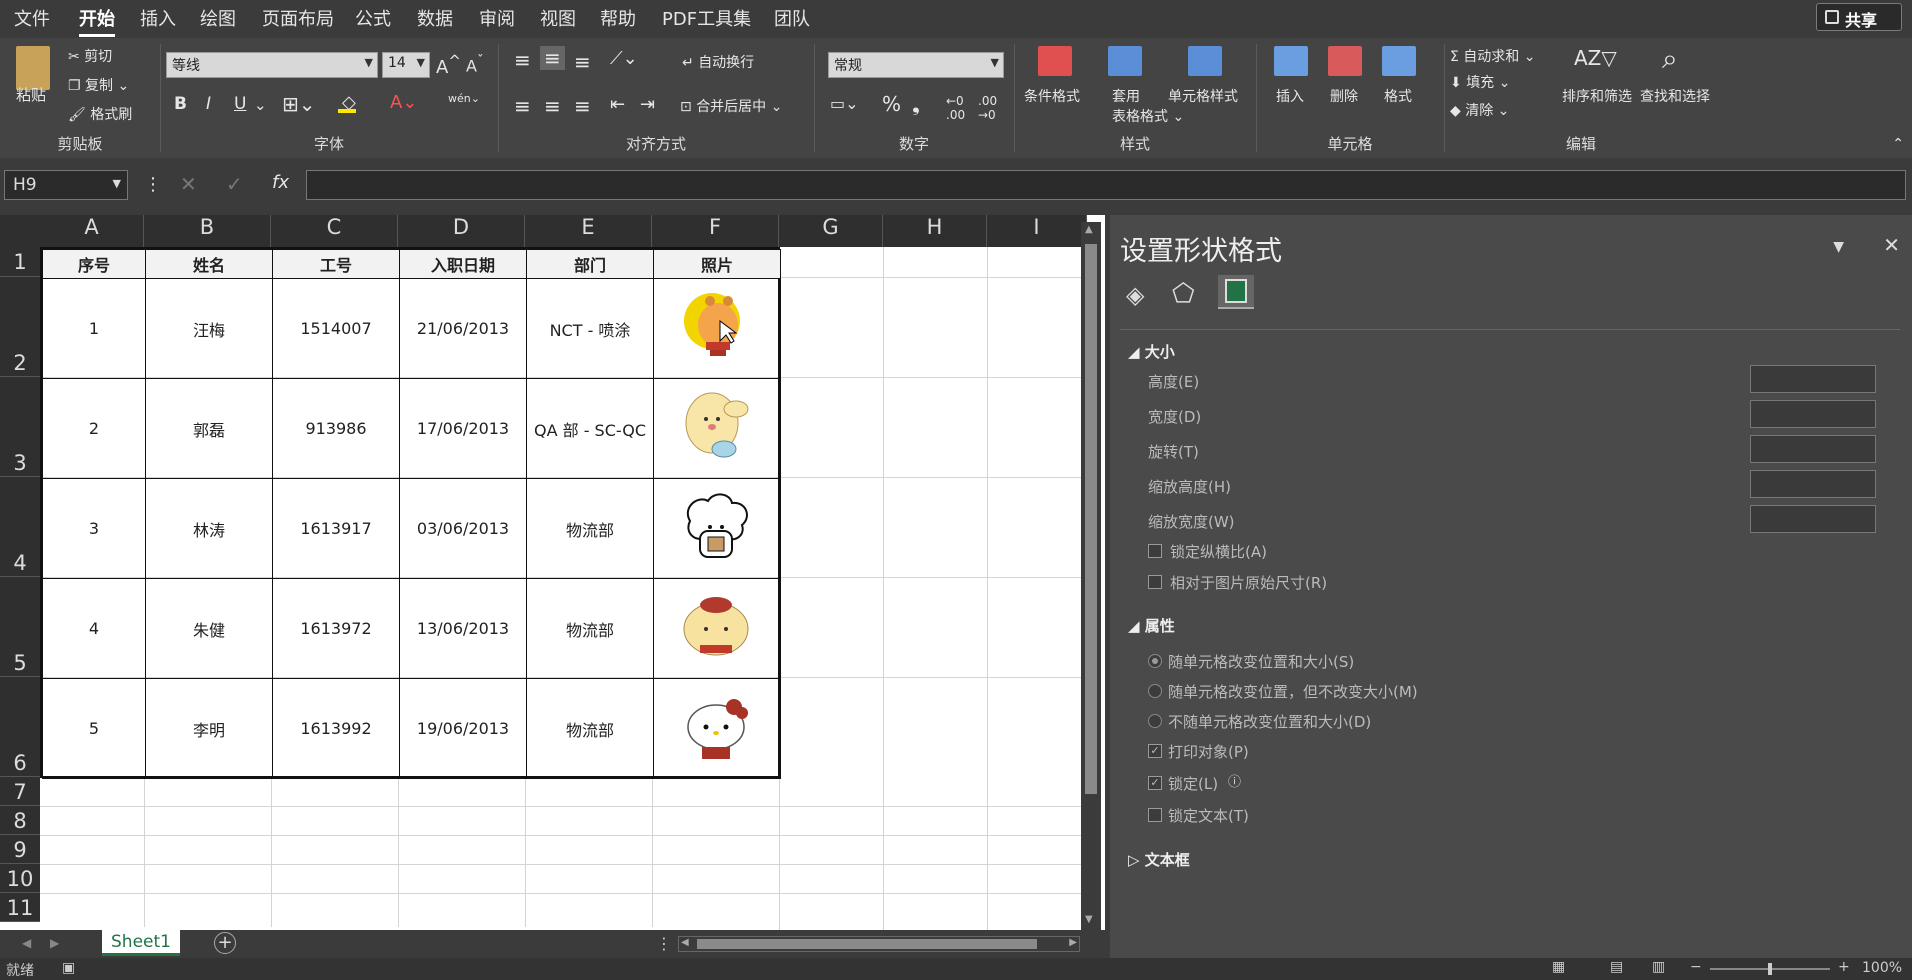 This screenshot has width=1912, height=980. Describe the element at coordinates (716, 527) in the screenshot. I see `photo-sheep-image` at that location.